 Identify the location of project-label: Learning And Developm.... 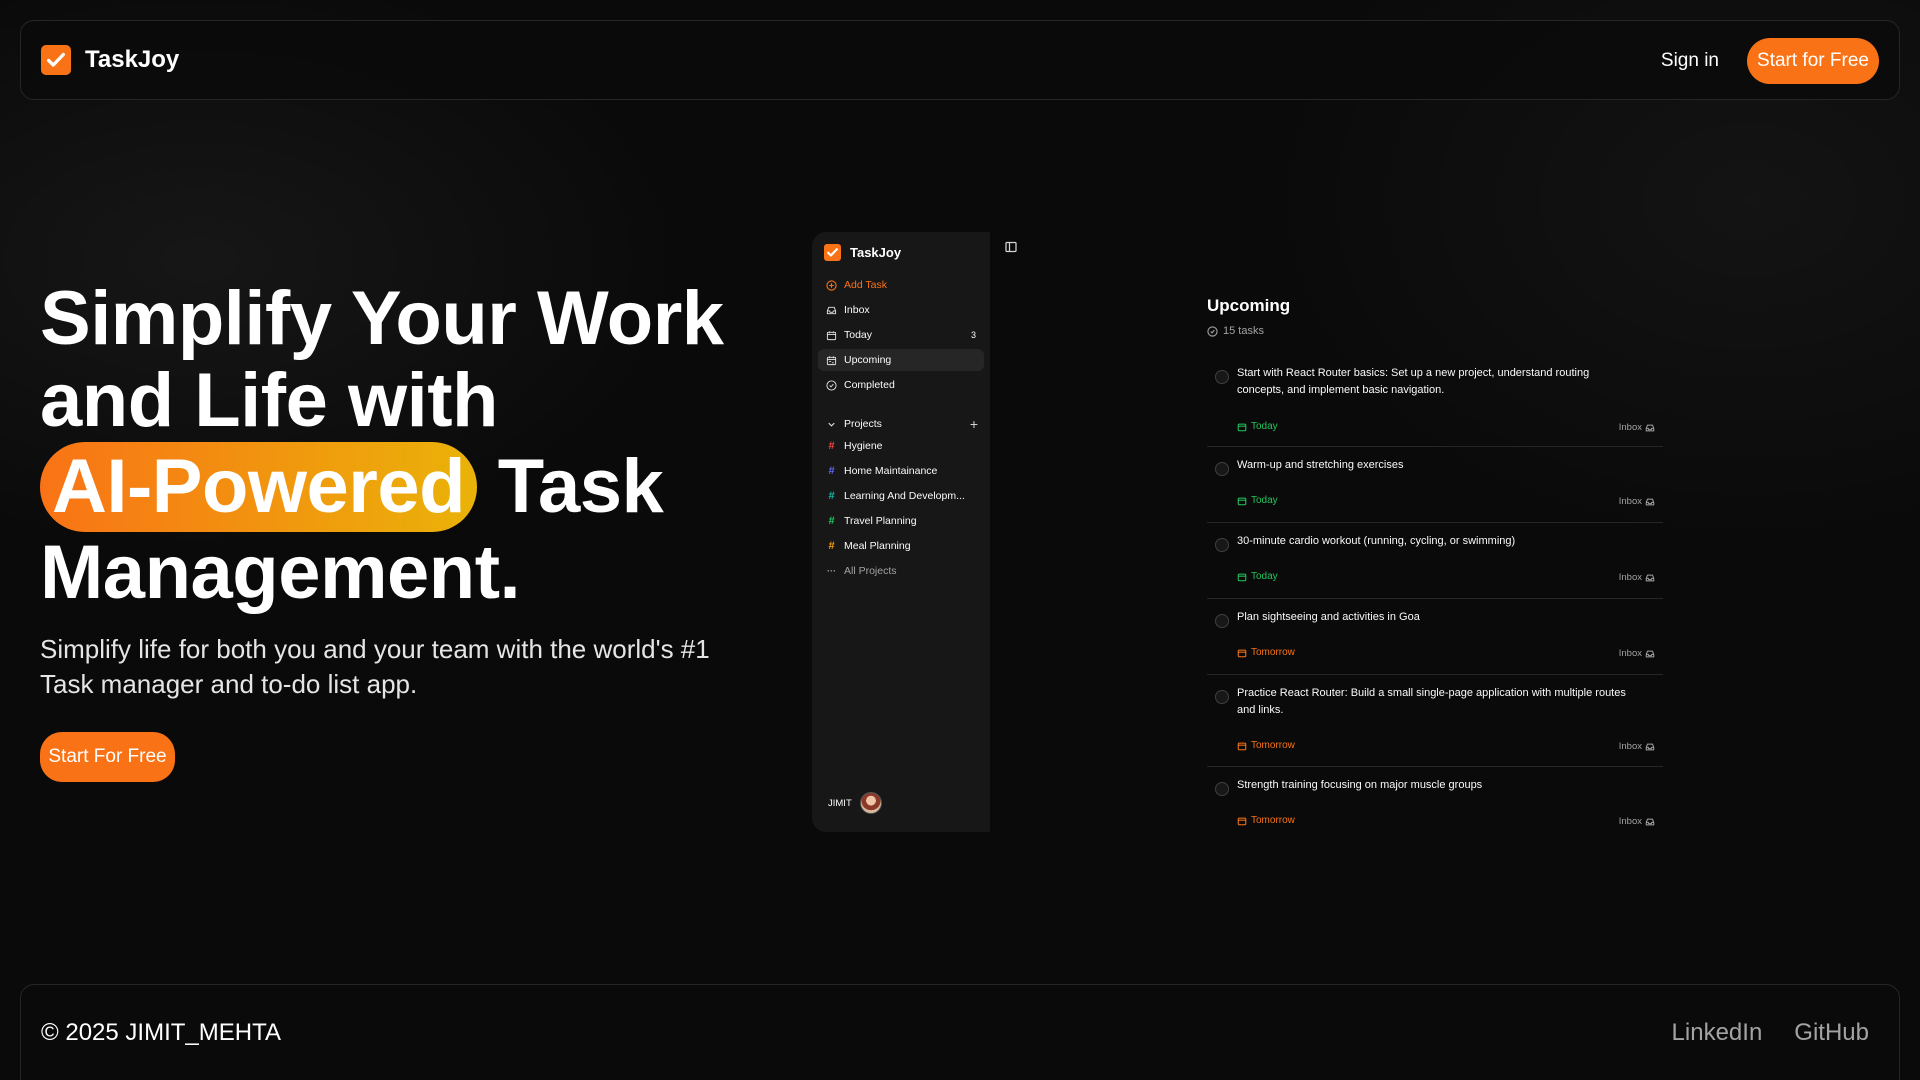
(904, 496).